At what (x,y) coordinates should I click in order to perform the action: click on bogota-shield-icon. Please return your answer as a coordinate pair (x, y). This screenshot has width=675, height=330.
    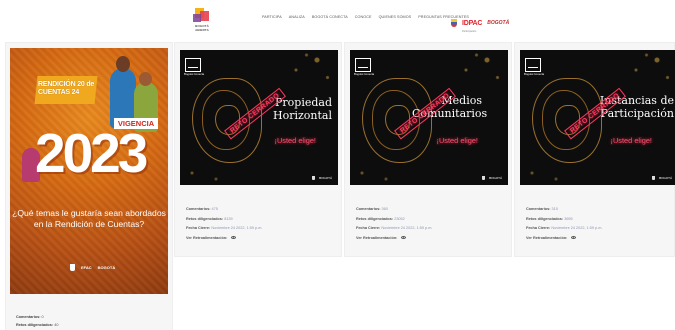
    Looking at the image, I should click on (454, 22).